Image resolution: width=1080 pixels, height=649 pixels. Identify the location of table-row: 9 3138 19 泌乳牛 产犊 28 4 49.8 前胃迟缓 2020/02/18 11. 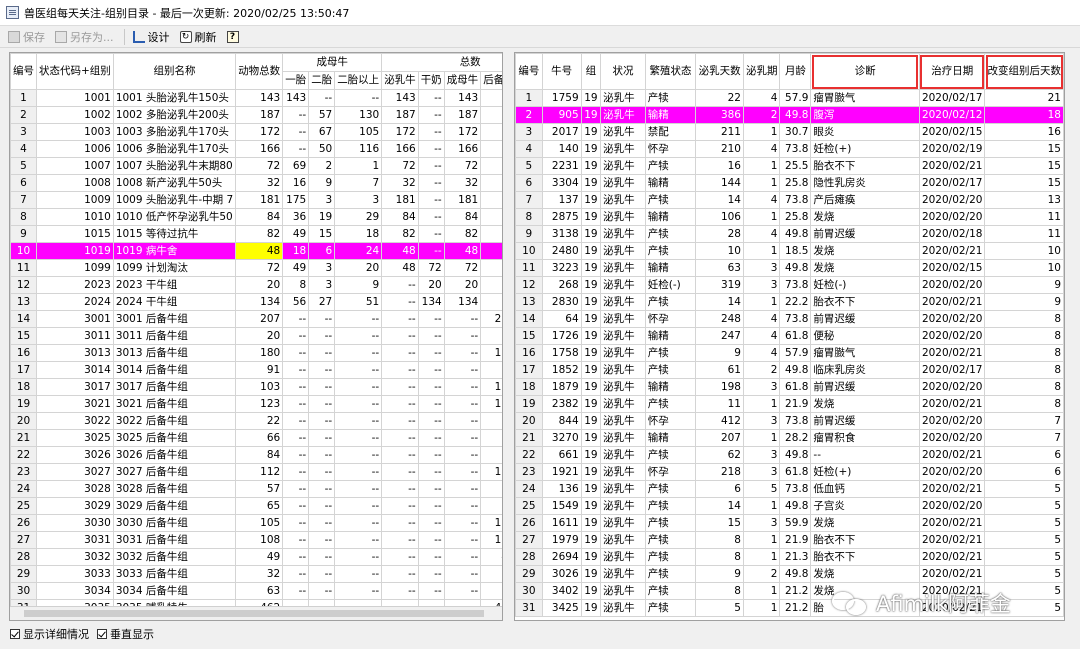
(789, 234).